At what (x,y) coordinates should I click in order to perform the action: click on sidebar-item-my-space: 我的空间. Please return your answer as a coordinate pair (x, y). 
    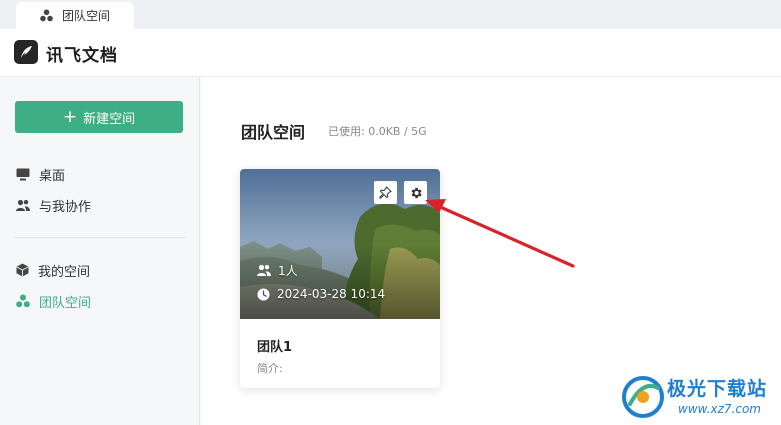
    Looking at the image, I should click on (53, 270).